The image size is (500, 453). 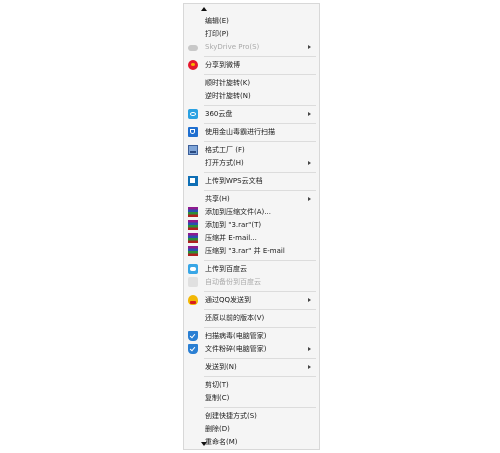 What do you see at coordinates (204, 9) in the screenshot?
I see `scroll-up-arrow-icon` at bounding box center [204, 9].